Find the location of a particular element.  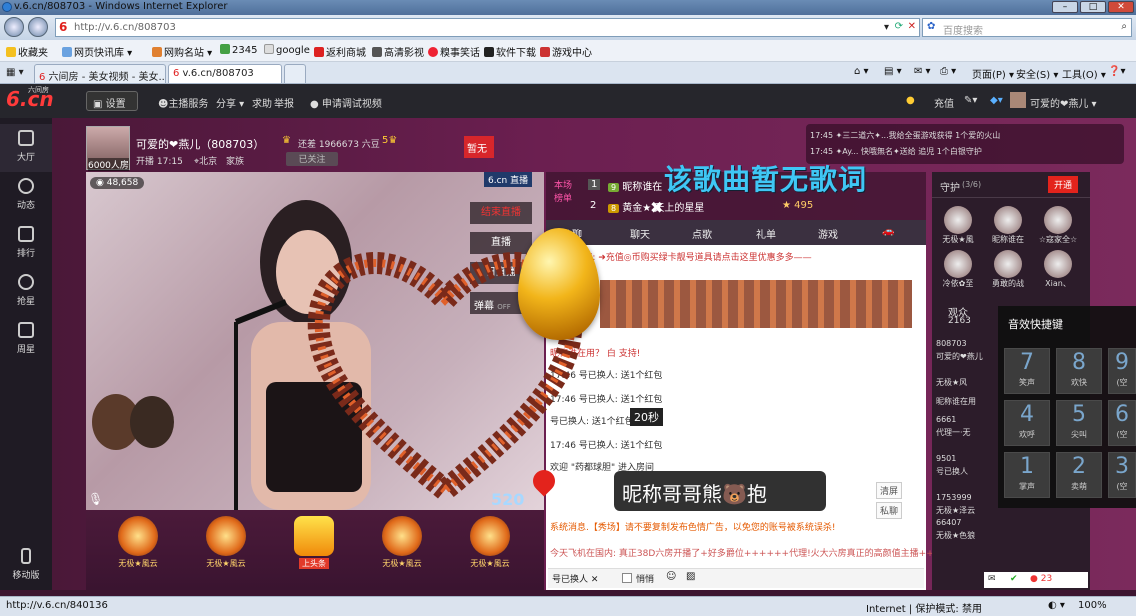

share-link: 分享 ▾ is located at coordinates (230, 102).